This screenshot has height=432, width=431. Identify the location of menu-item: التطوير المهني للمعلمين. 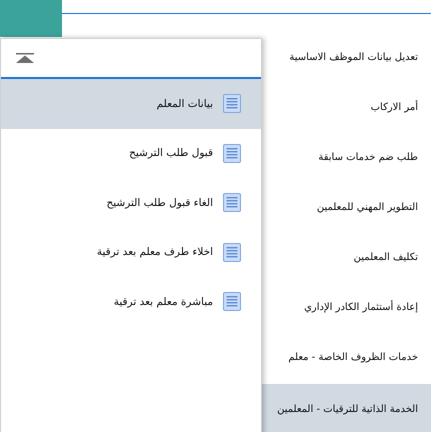
(346, 207).